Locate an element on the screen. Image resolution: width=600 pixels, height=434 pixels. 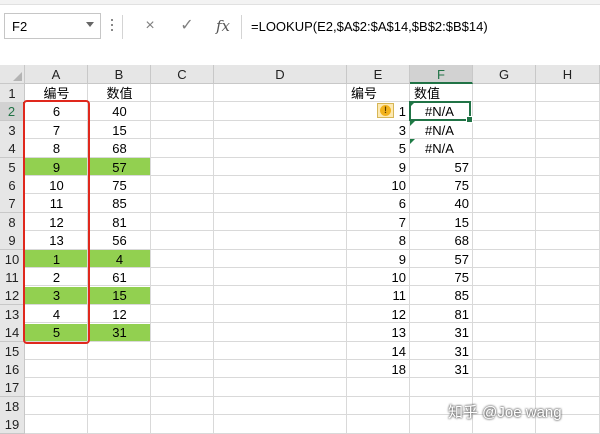
row-header-14: 14 is located at coordinates (12, 333).